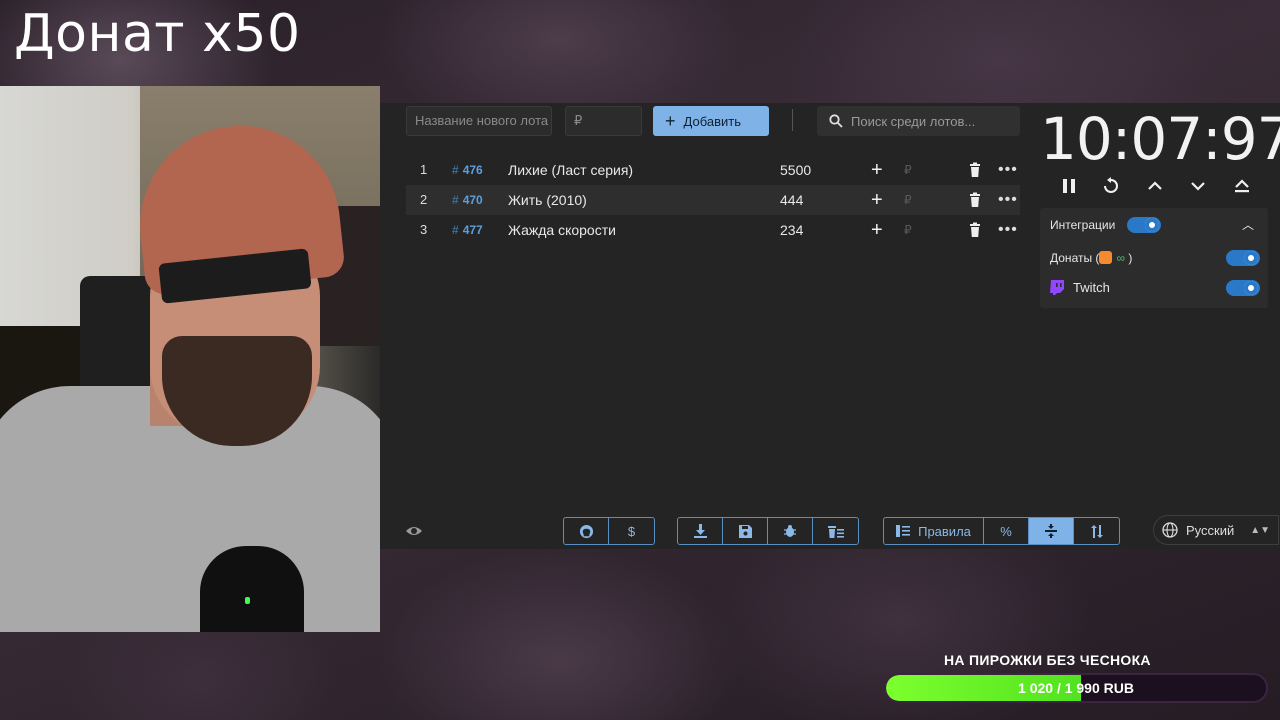 The width and height of the screenshot is (1280, 720). What do you see at coordinates (792, 200) in the screenshot?
I see `lot-amount: 444` at bounding box center [792, 200].